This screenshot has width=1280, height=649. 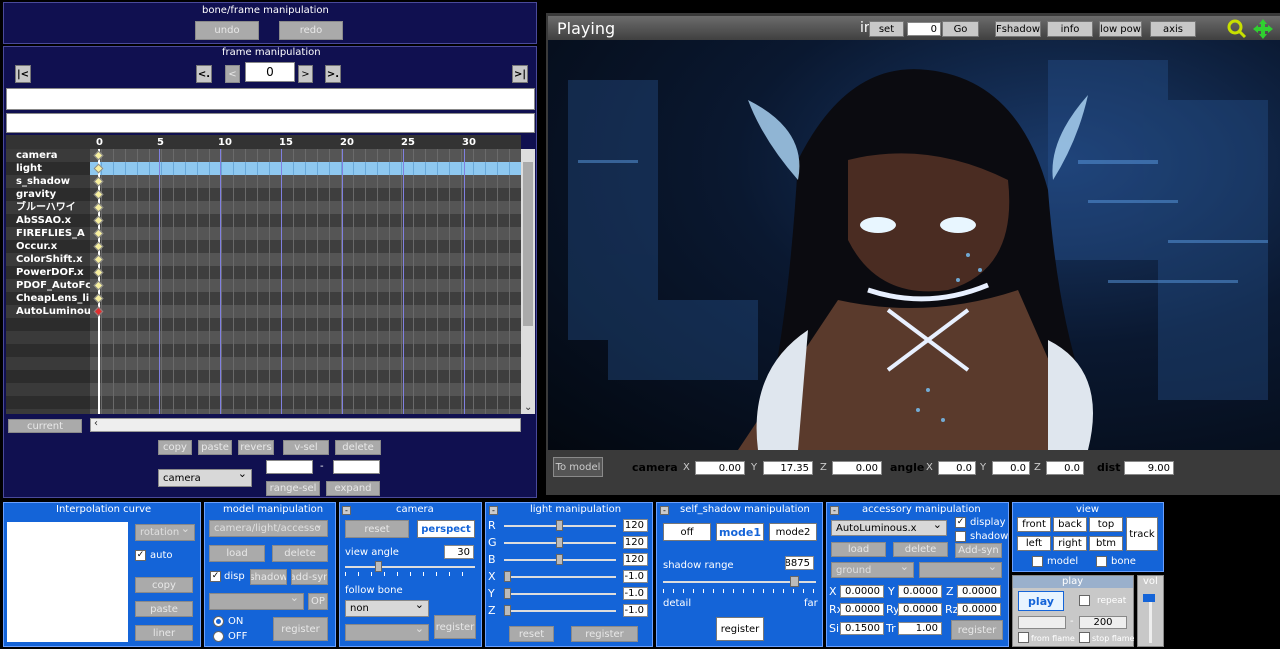 I want to click on timeline-row-label: s_shadow, so click(x=48, y=181).